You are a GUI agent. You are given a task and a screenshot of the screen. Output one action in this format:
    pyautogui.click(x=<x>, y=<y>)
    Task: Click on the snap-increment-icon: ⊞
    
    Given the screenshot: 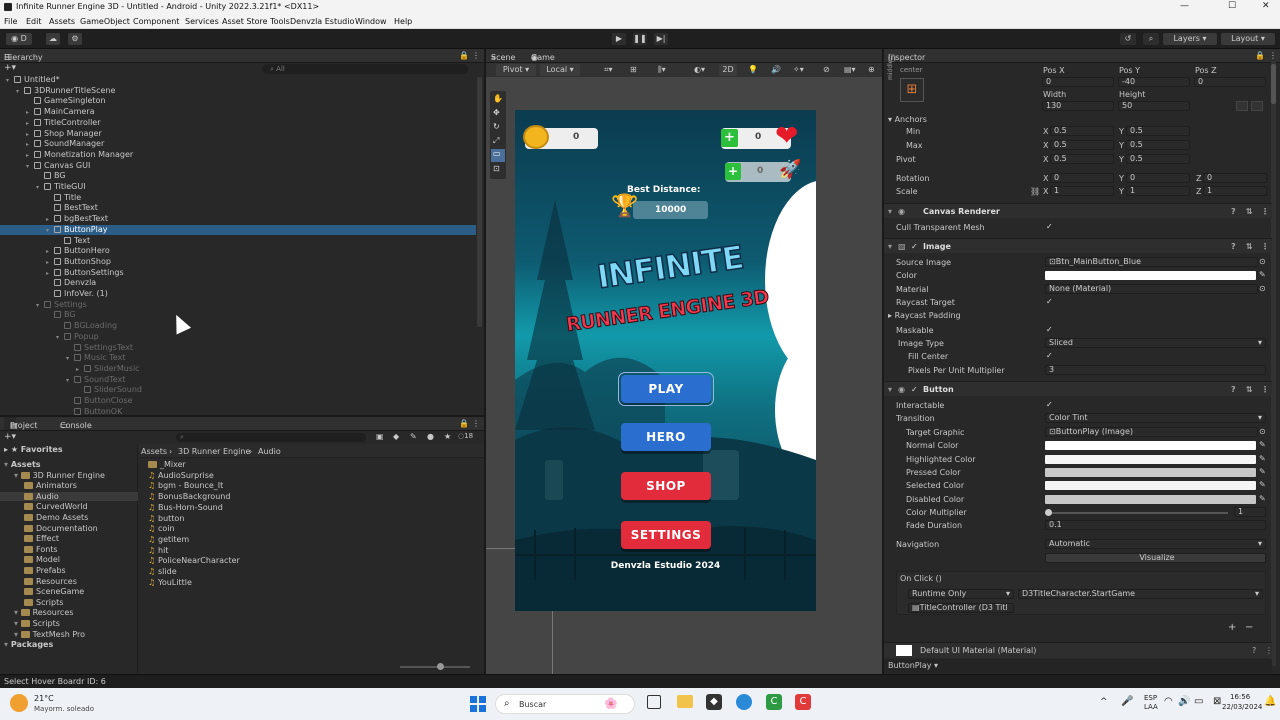 What is the action you would take?
    pyautogui.click(x=633, y=69)
    